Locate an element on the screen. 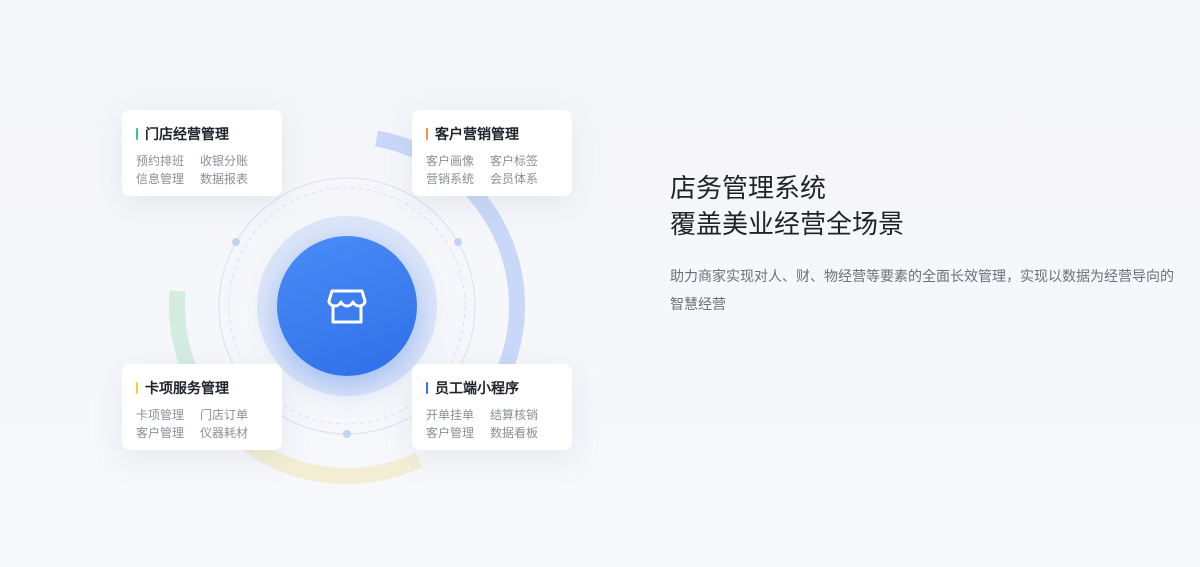 The width and height of the screenshot is (1200, 567). card-card-services: 卡项服务管理 卡项管理 门店订单 客户管理 仪器耗材 is located at coordinates (202, 407).